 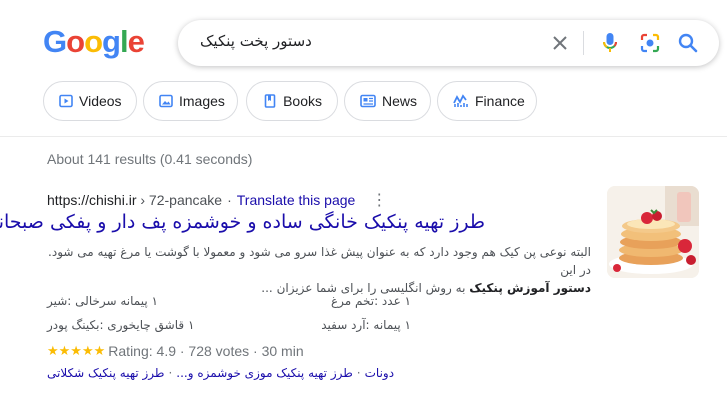 What do you see at coordinates (206, 351) in the screenshot?
I see `rating-text: Rating: 4.9 · 728 votes · 30 min` at bounding box center [206, 351].